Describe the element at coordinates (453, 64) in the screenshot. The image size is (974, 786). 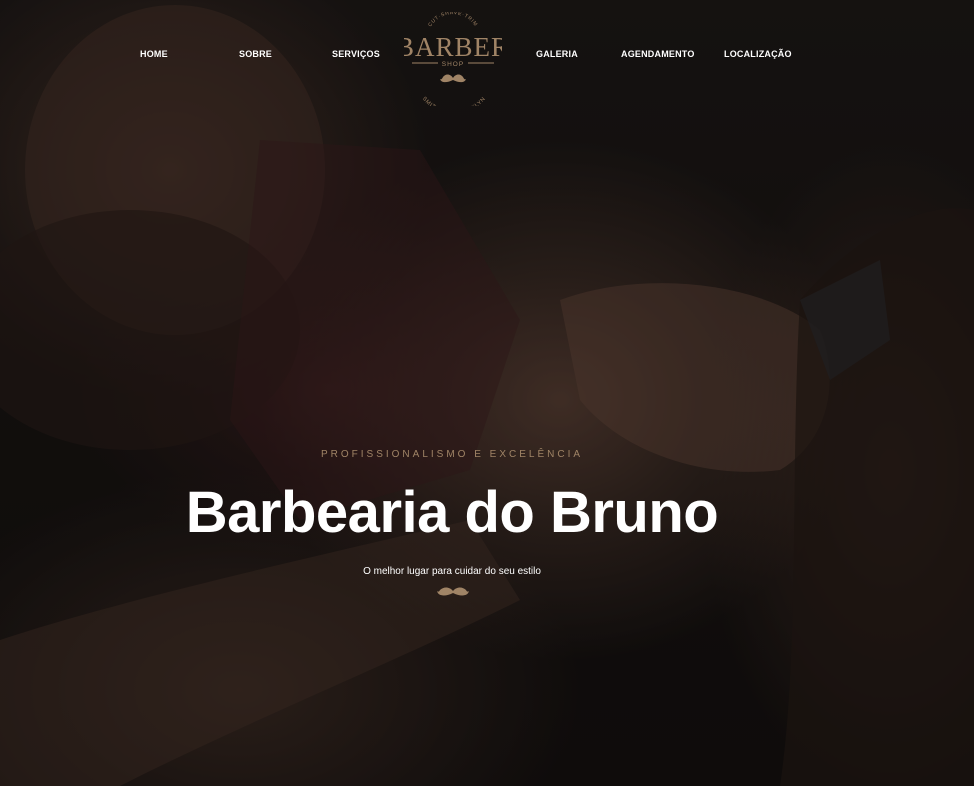
I see `logo-sub: SHOP` at that location.